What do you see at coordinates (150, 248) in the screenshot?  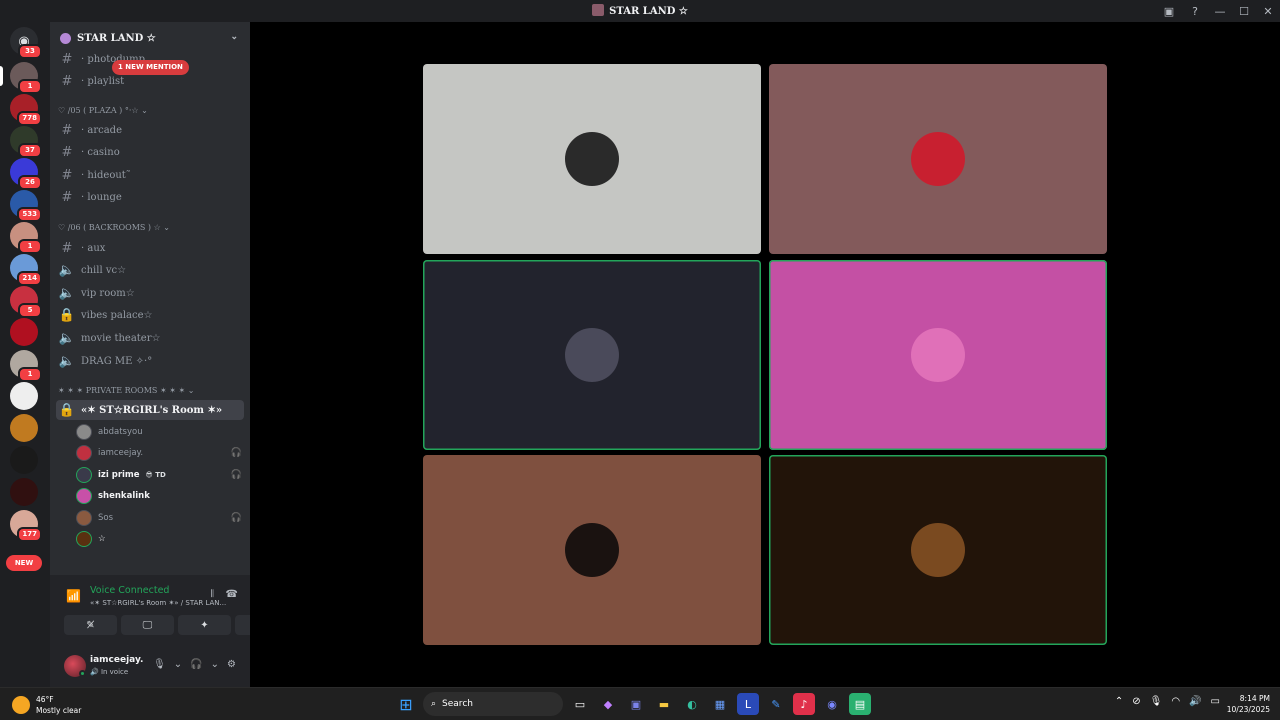 I see `channel-item: # · aux` at bounding box center [150, 248].